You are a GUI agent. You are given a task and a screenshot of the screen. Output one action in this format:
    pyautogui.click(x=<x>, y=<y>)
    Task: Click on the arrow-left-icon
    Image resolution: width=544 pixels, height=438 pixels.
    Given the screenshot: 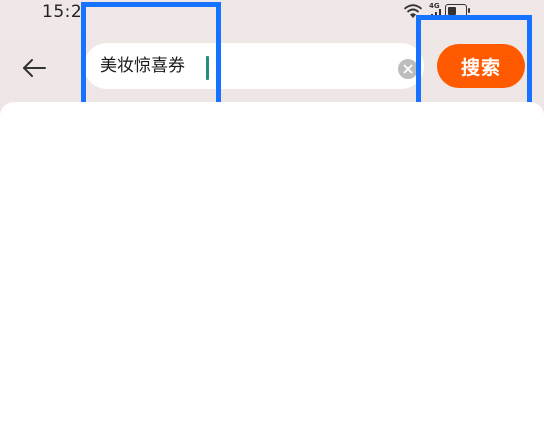 What is the action you would take?
    pyautogui.click(x=34, y=68)
    